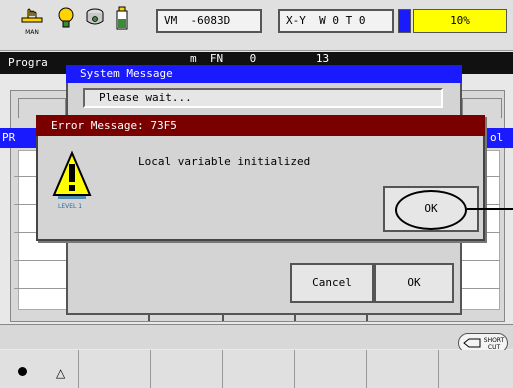 This screenshot has height=388, width=513. Describe the element at coordinates (336, 21) in the screenshot. I see `xy-field: X-Y W 0 T 0` at that location.